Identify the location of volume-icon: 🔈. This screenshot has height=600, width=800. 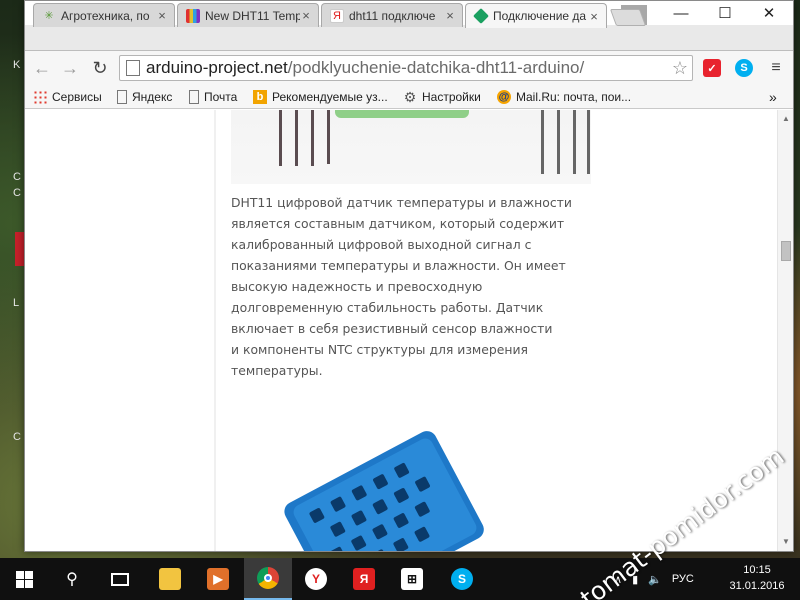
(655, 579).